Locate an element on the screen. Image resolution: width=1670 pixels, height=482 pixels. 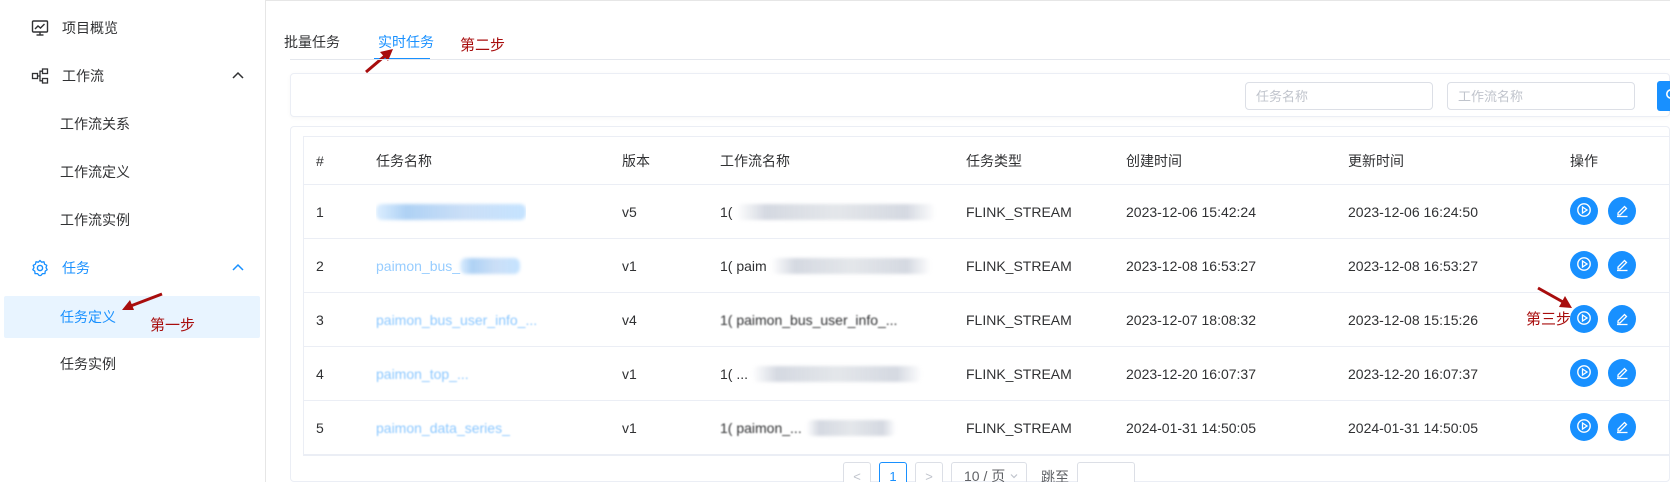
row-updated-time: 2023-12-08 15:15:26 is located at coordinates (1413, 319).